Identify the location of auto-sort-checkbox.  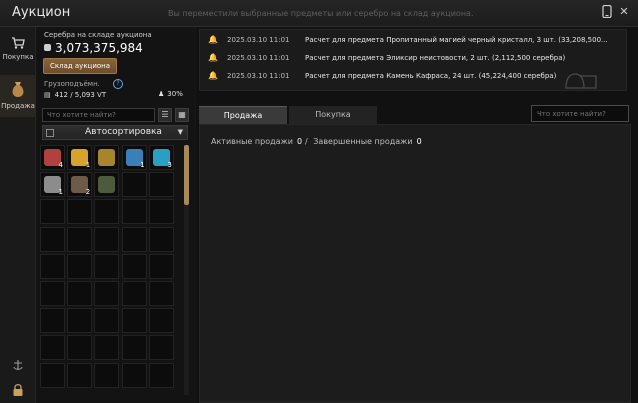
(50, 133).